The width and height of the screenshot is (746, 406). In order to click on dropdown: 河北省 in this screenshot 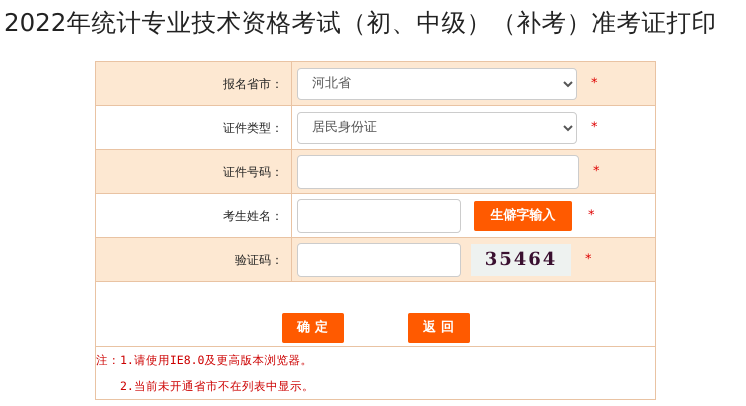, I will do `click(437, 84)`.